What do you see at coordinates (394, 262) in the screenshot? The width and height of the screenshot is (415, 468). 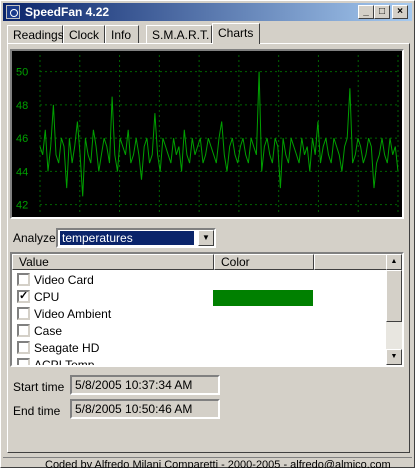 I see `scroll-up-icon: ▲` at bounding box center [394, 262].